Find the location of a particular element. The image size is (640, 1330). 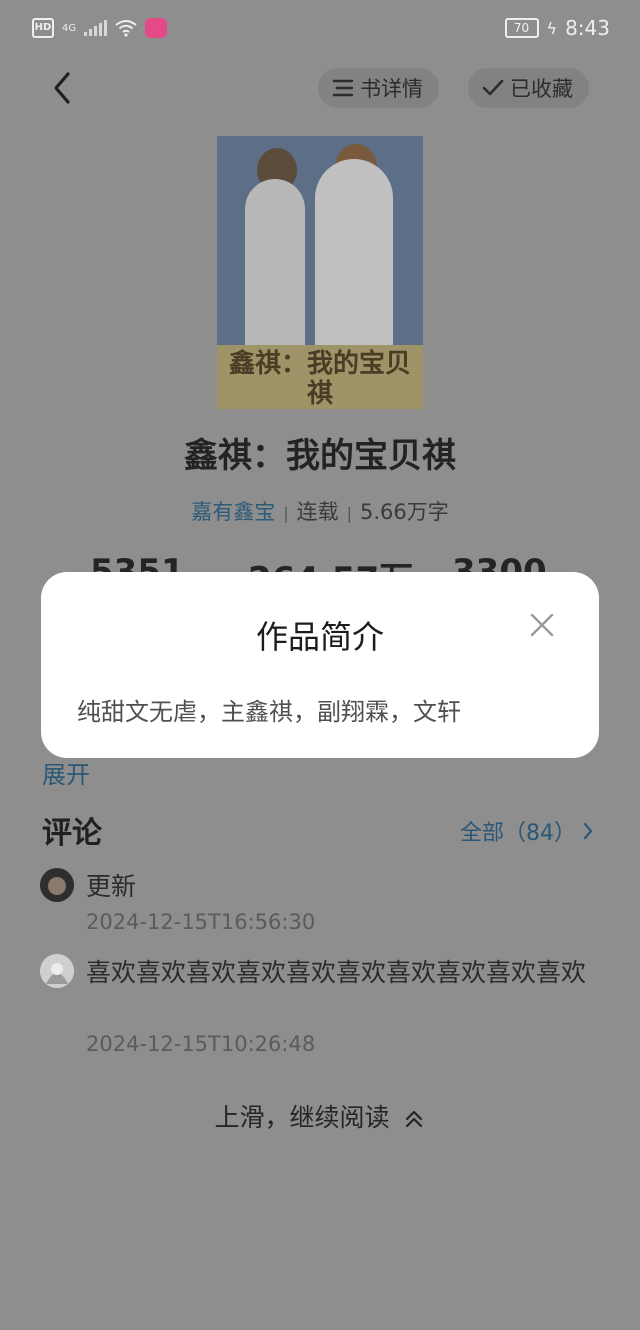

book-detail-button: 书详情 is located at coordinates (378, 88).